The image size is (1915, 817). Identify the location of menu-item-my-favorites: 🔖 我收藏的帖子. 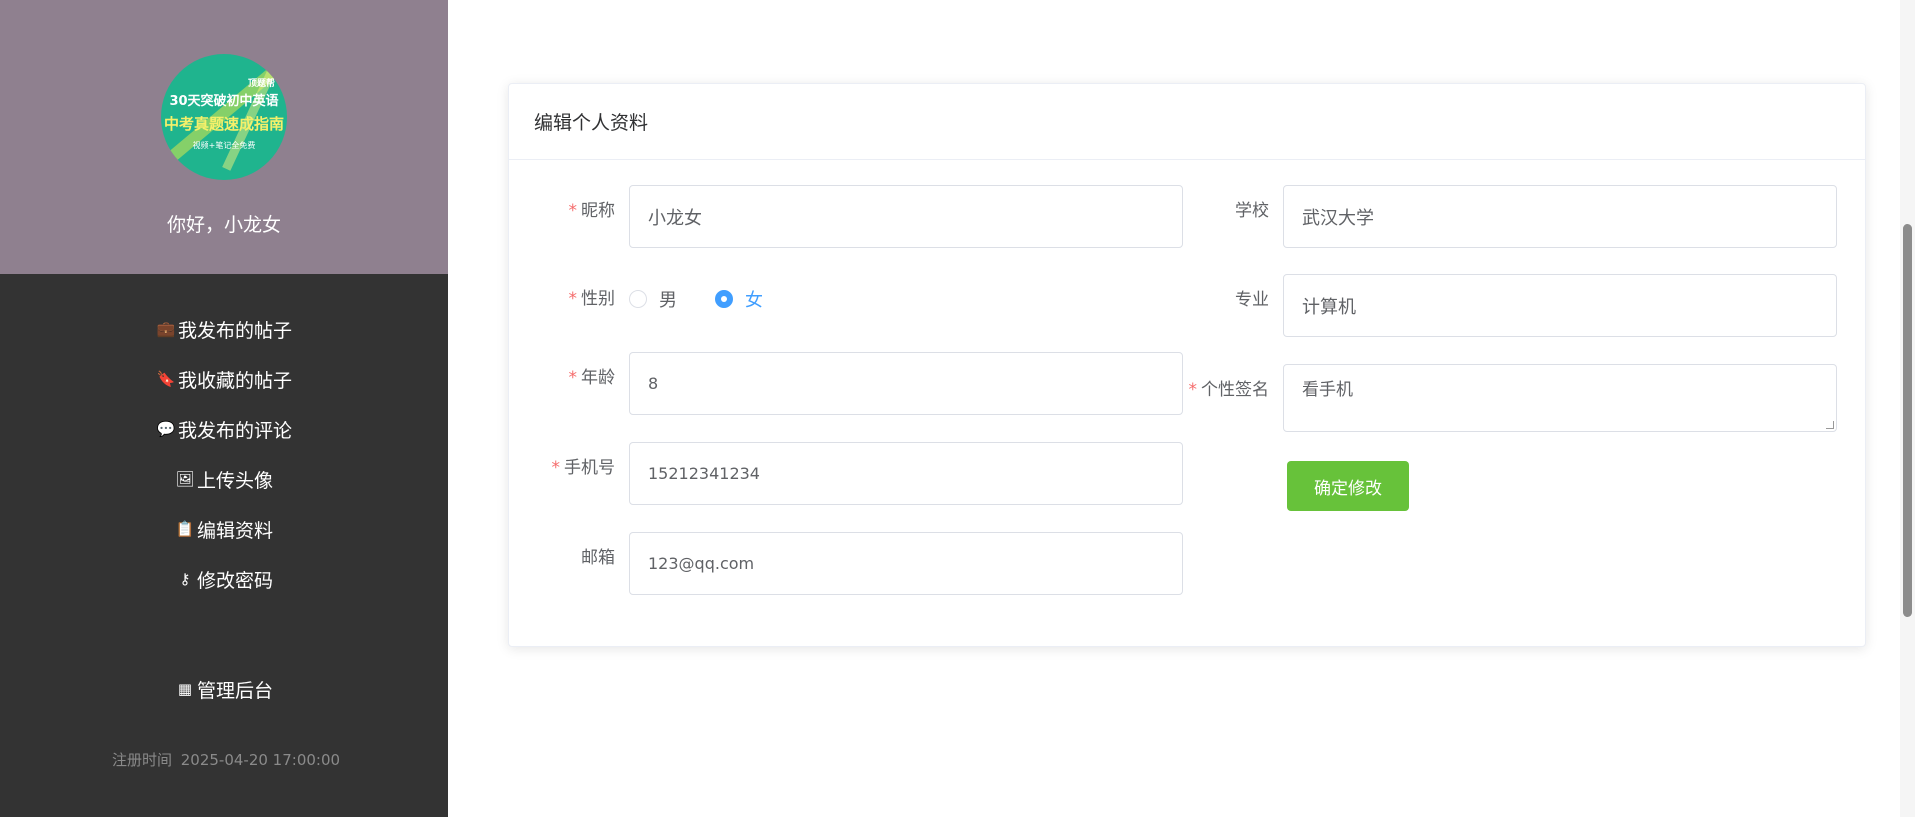
(224, 379).